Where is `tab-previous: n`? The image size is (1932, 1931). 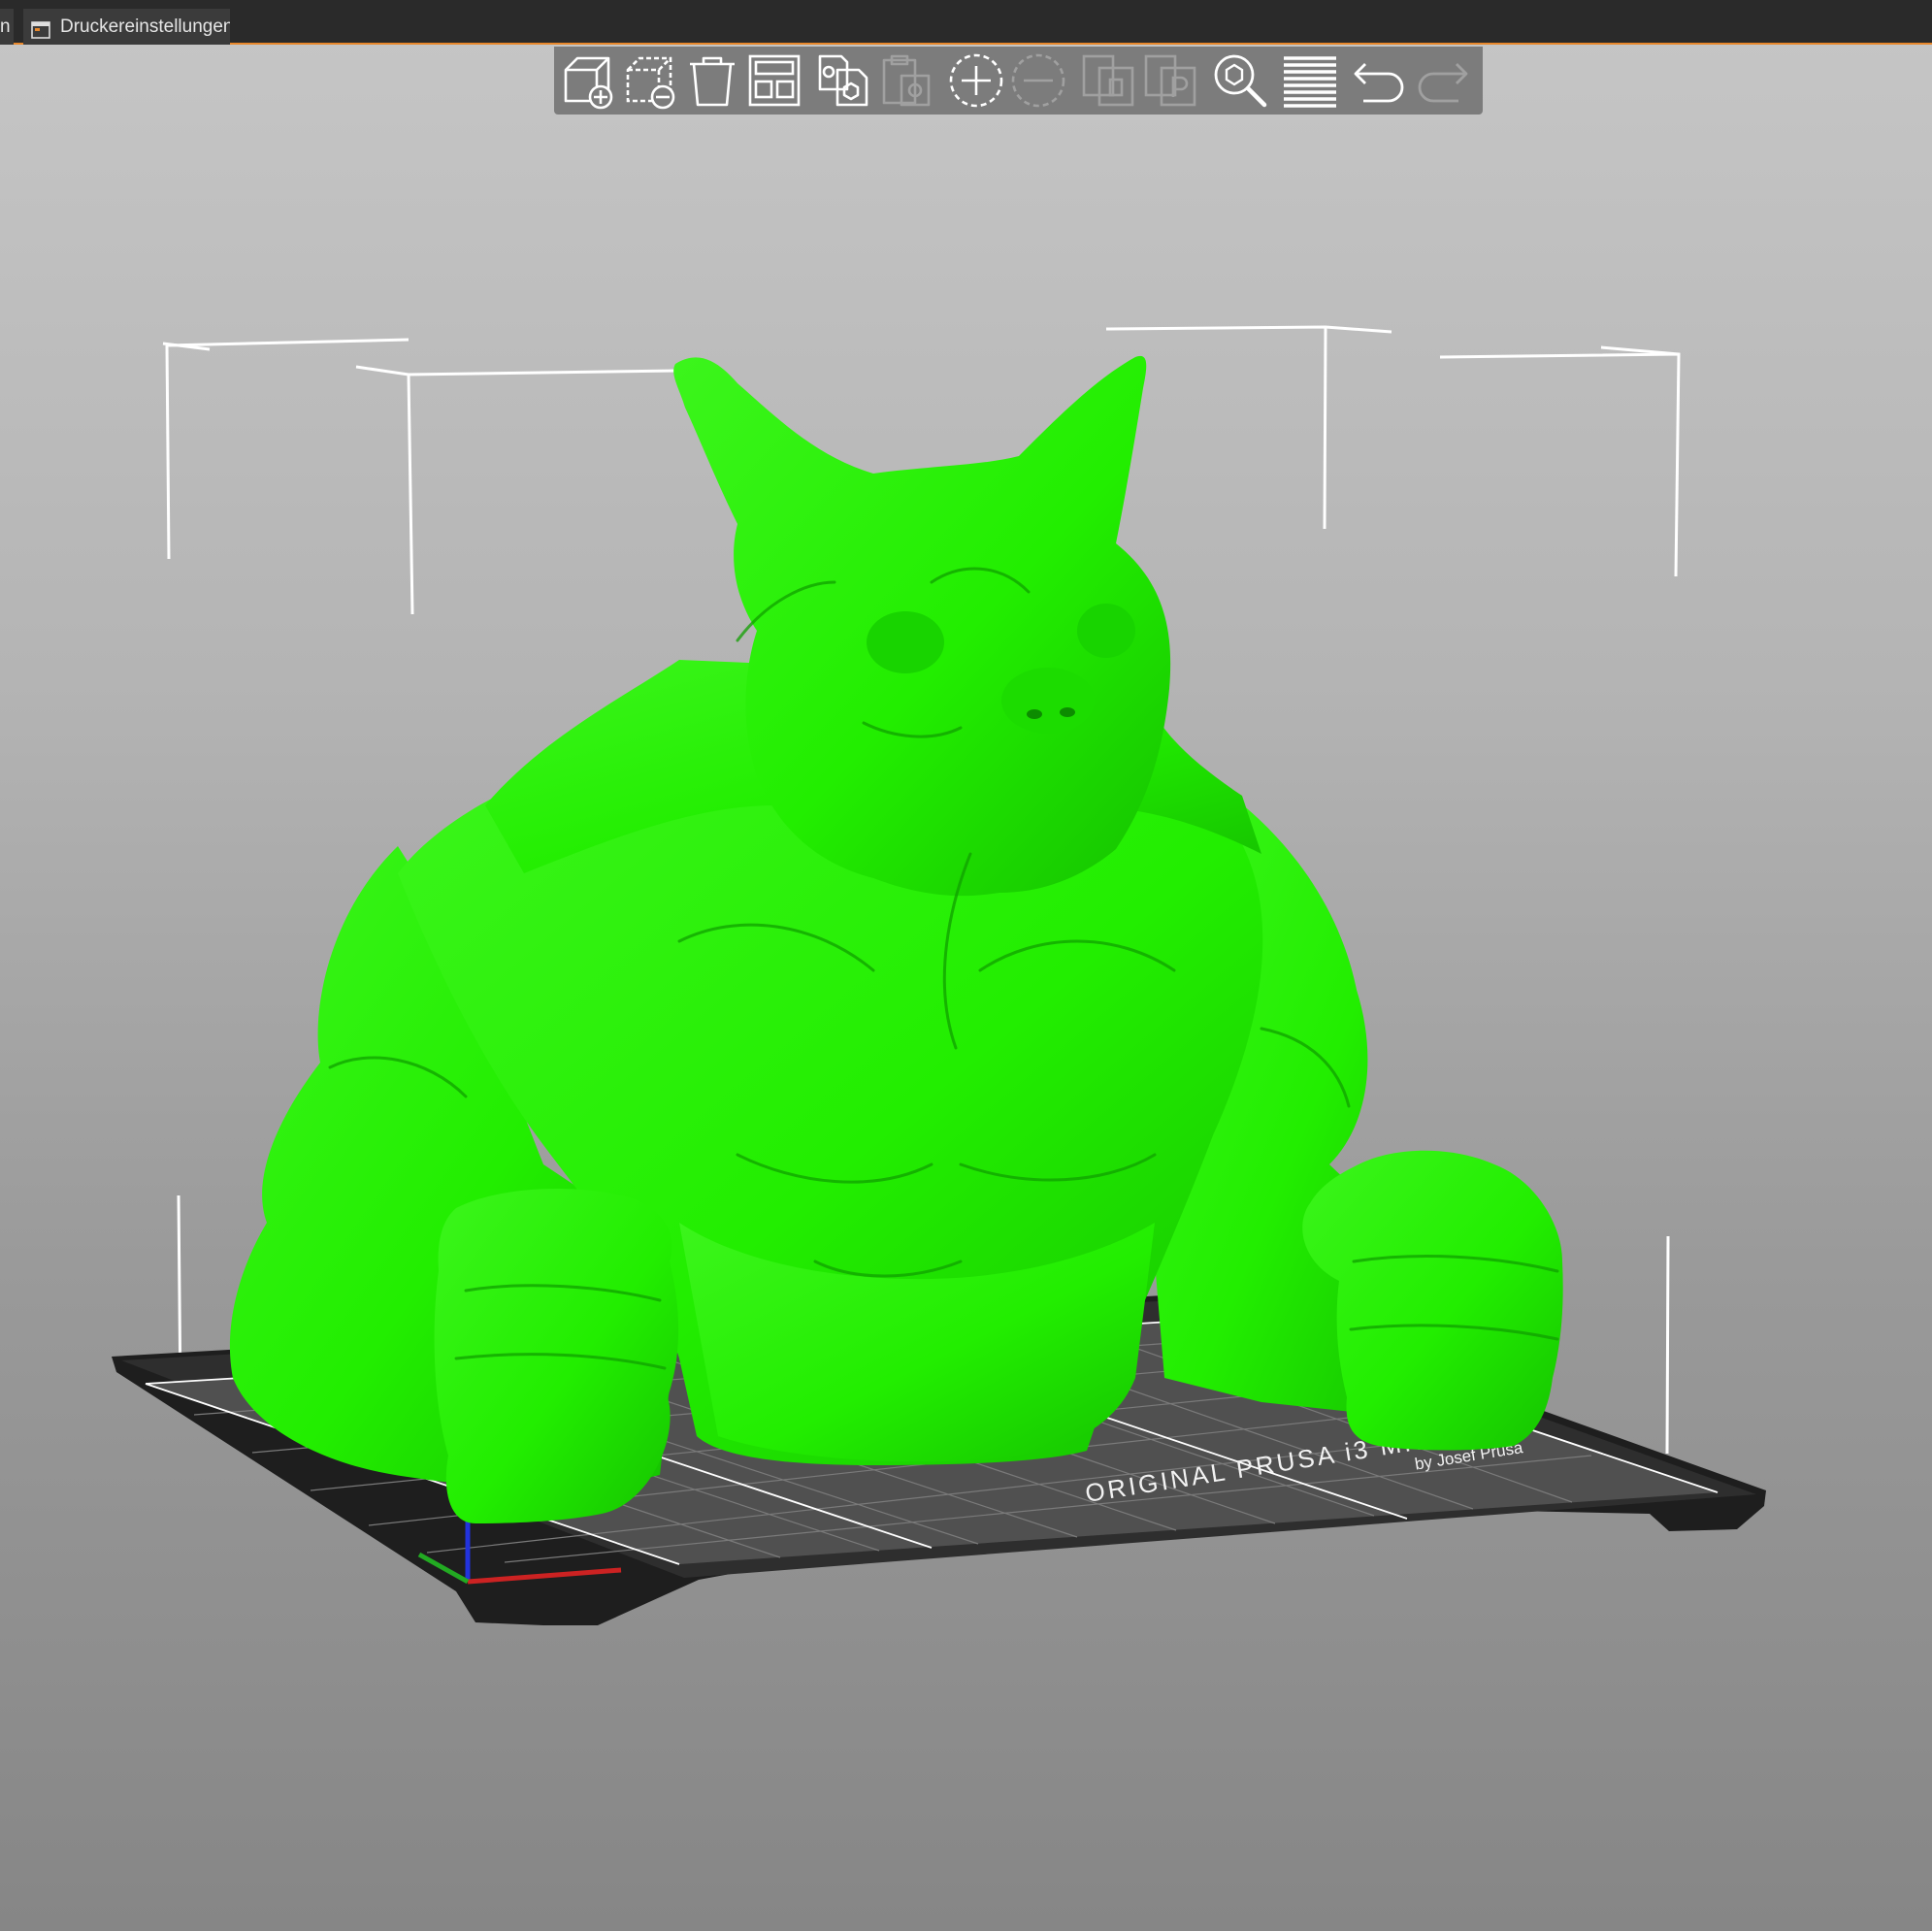
tab-previous: n is located at coordinates (7, 27).